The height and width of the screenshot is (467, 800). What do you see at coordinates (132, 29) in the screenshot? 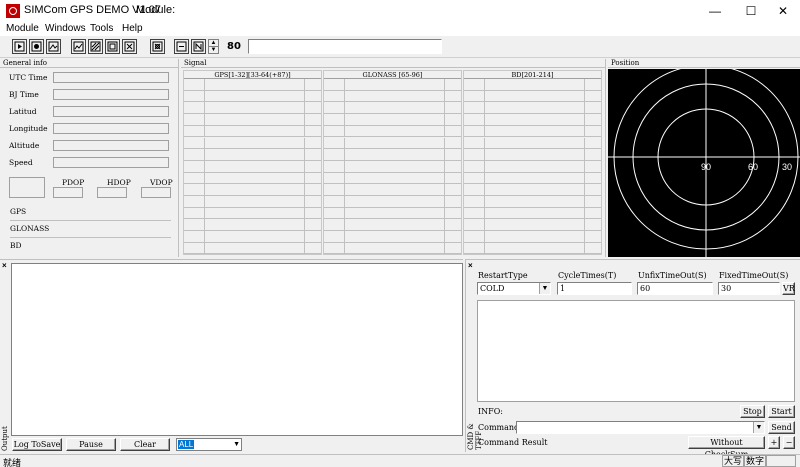
I see `menu-help: Help` at bounding box center [132, 29].